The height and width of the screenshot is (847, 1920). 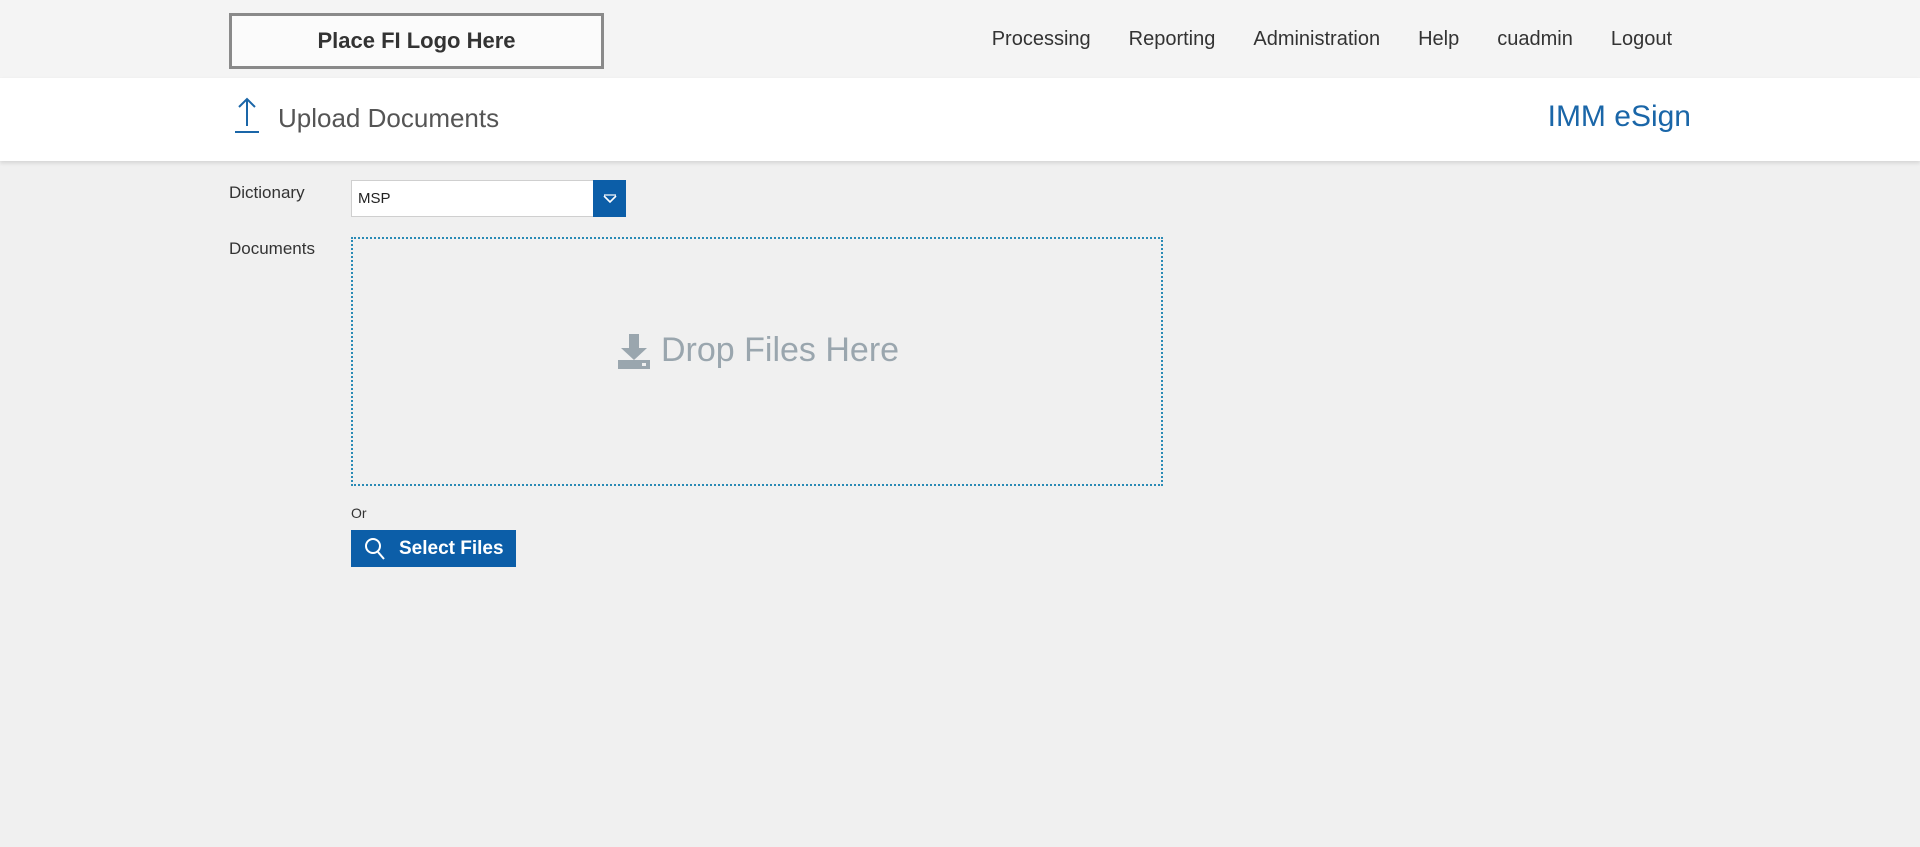 What do you see at coordinates (634, 351) in the screenshot?
I see `download-tray-icon` at bounding box center [634, 351].